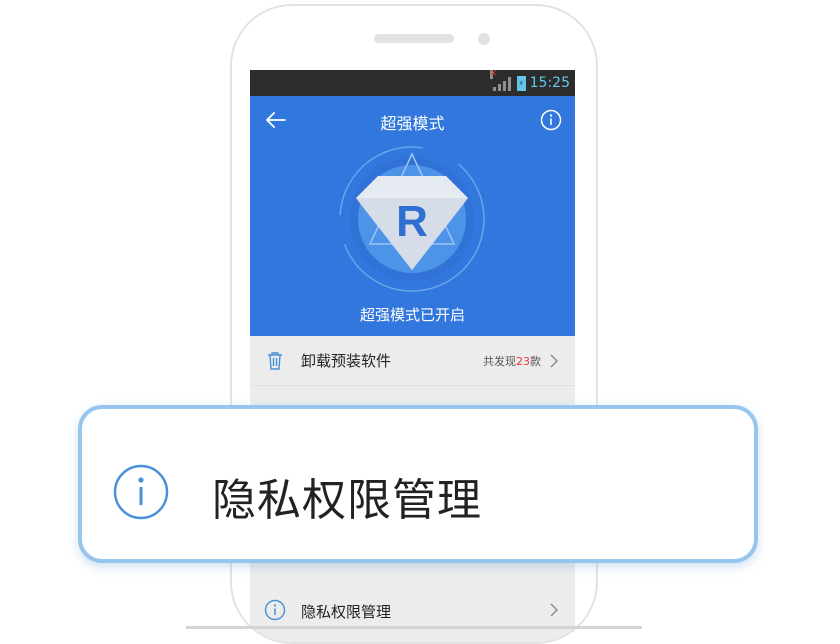 Image resolution: width=840 pixels, height=644 pixels. I want to click on item-count: 共发现23款, so click(512, 361).